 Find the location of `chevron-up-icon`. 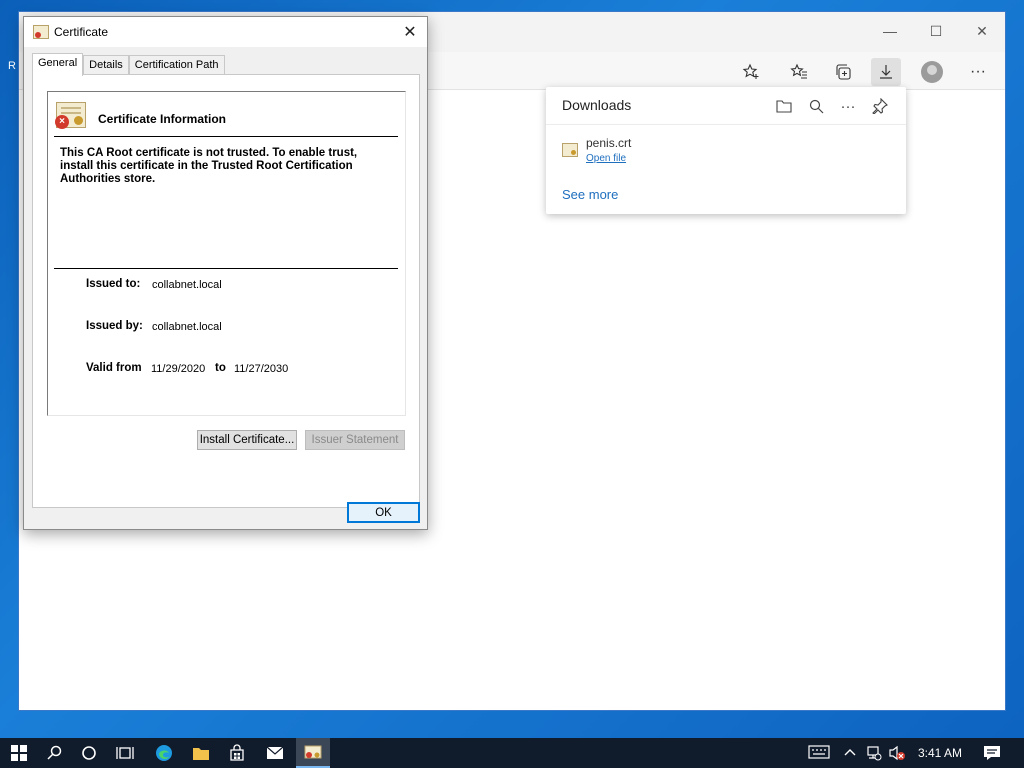

chevron-up-icon is located at coordinates (850, 752).